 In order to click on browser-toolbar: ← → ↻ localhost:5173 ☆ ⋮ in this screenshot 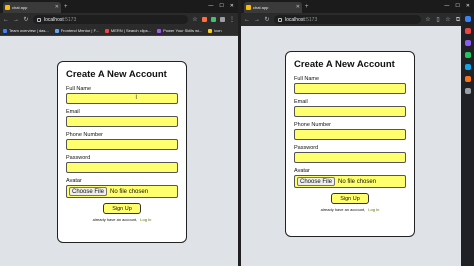, I will do `click(119, 19)`.